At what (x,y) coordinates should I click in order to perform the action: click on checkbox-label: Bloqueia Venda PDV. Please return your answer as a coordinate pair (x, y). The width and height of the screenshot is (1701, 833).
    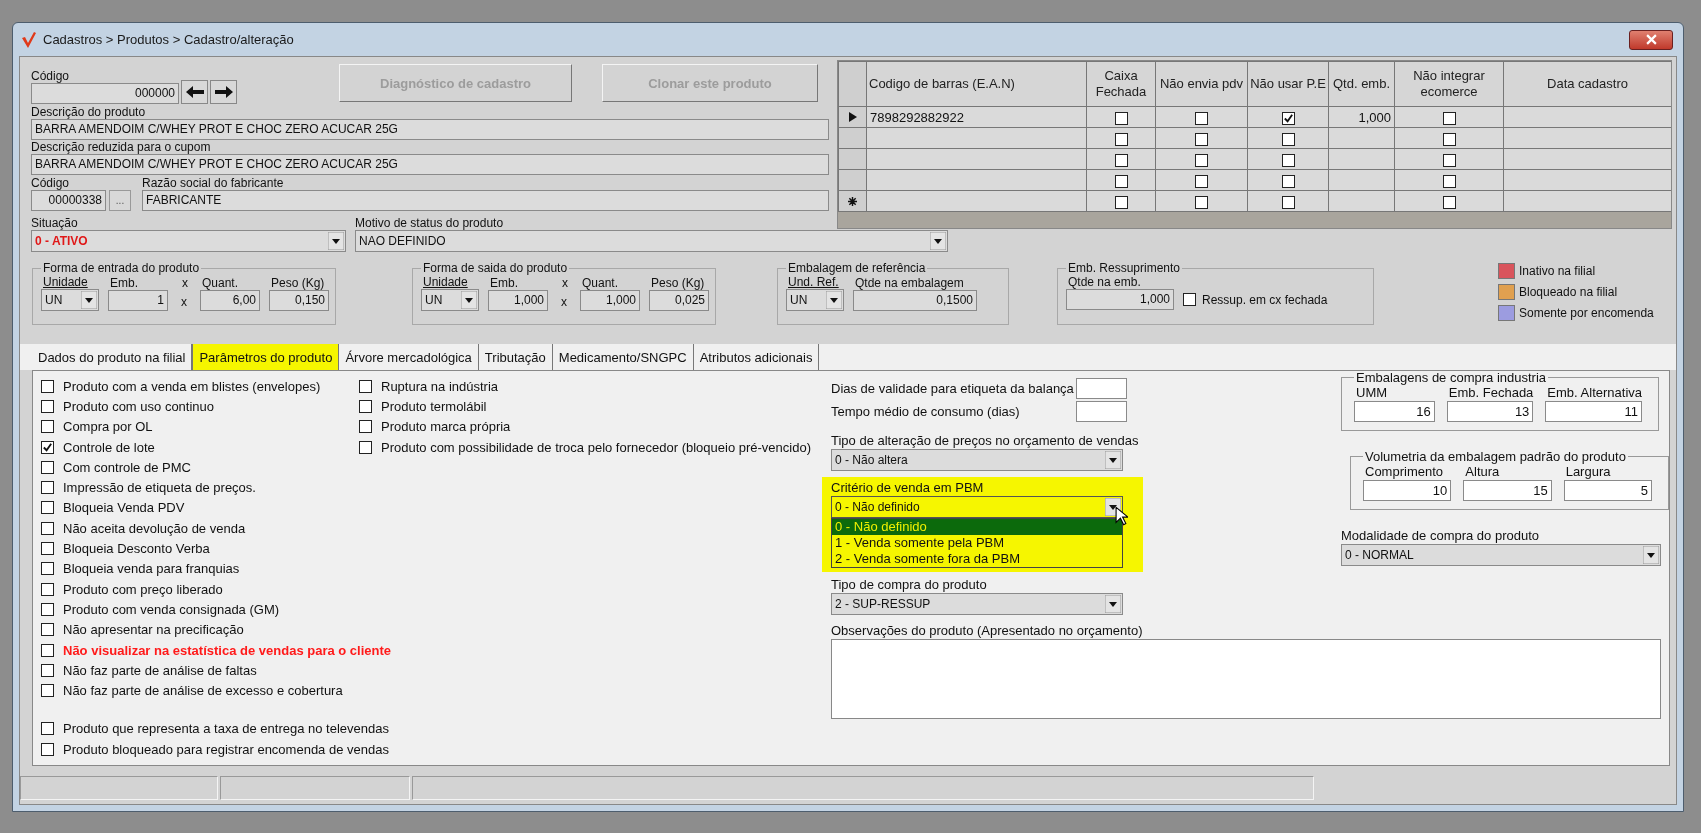
    Looking at the image, I should click on (124, 508).